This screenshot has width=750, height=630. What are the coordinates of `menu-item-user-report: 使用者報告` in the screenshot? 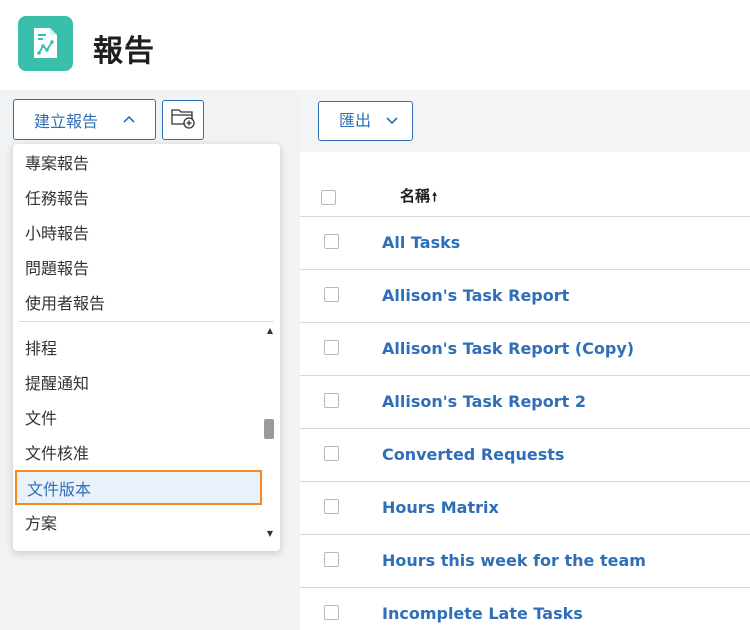 It's located at (65, 304).